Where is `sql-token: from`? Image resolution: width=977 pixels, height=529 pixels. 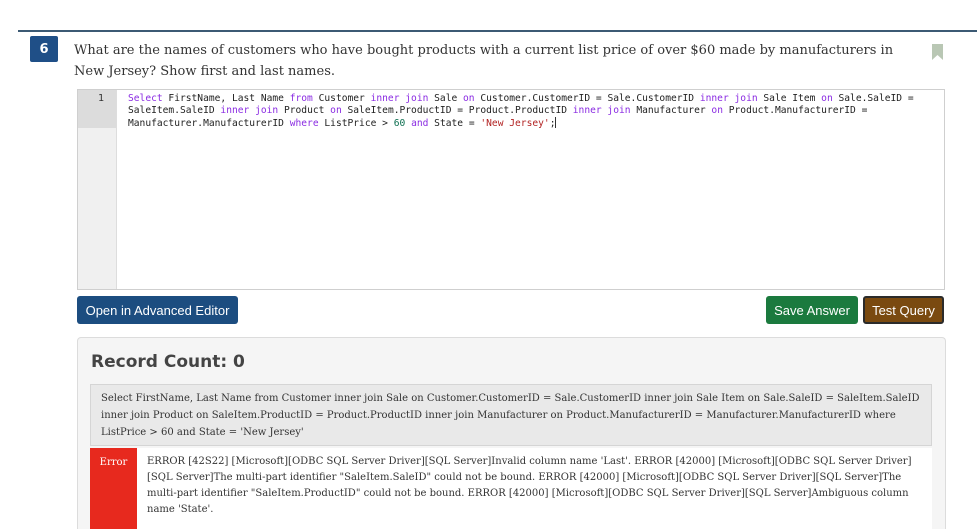 sql-token: from is located at coordinates (301, 98).